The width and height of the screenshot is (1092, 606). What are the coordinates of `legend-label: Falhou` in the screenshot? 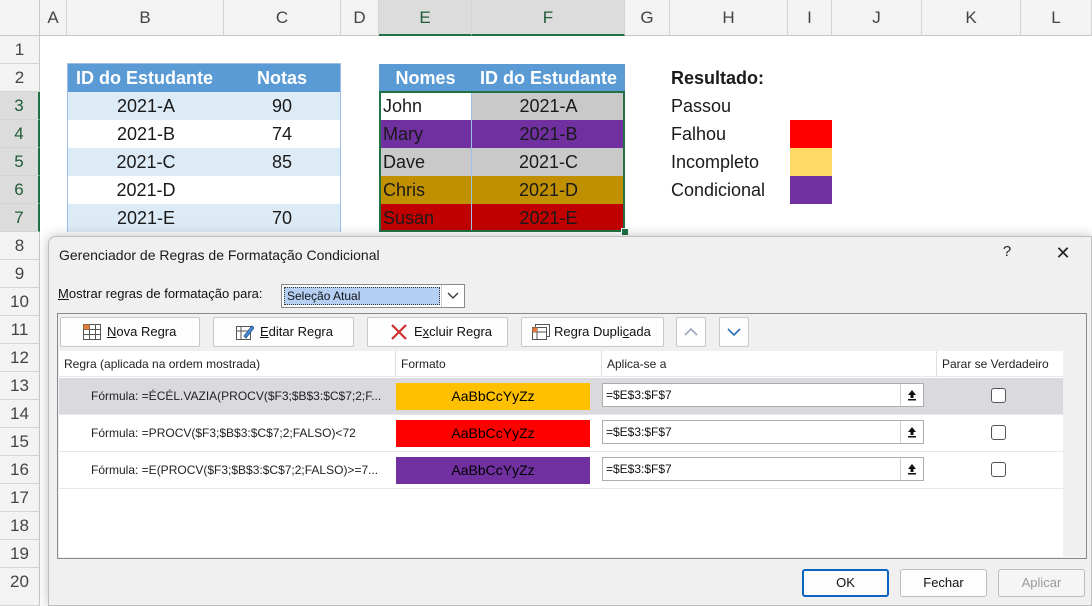 It's located at (728, 134).